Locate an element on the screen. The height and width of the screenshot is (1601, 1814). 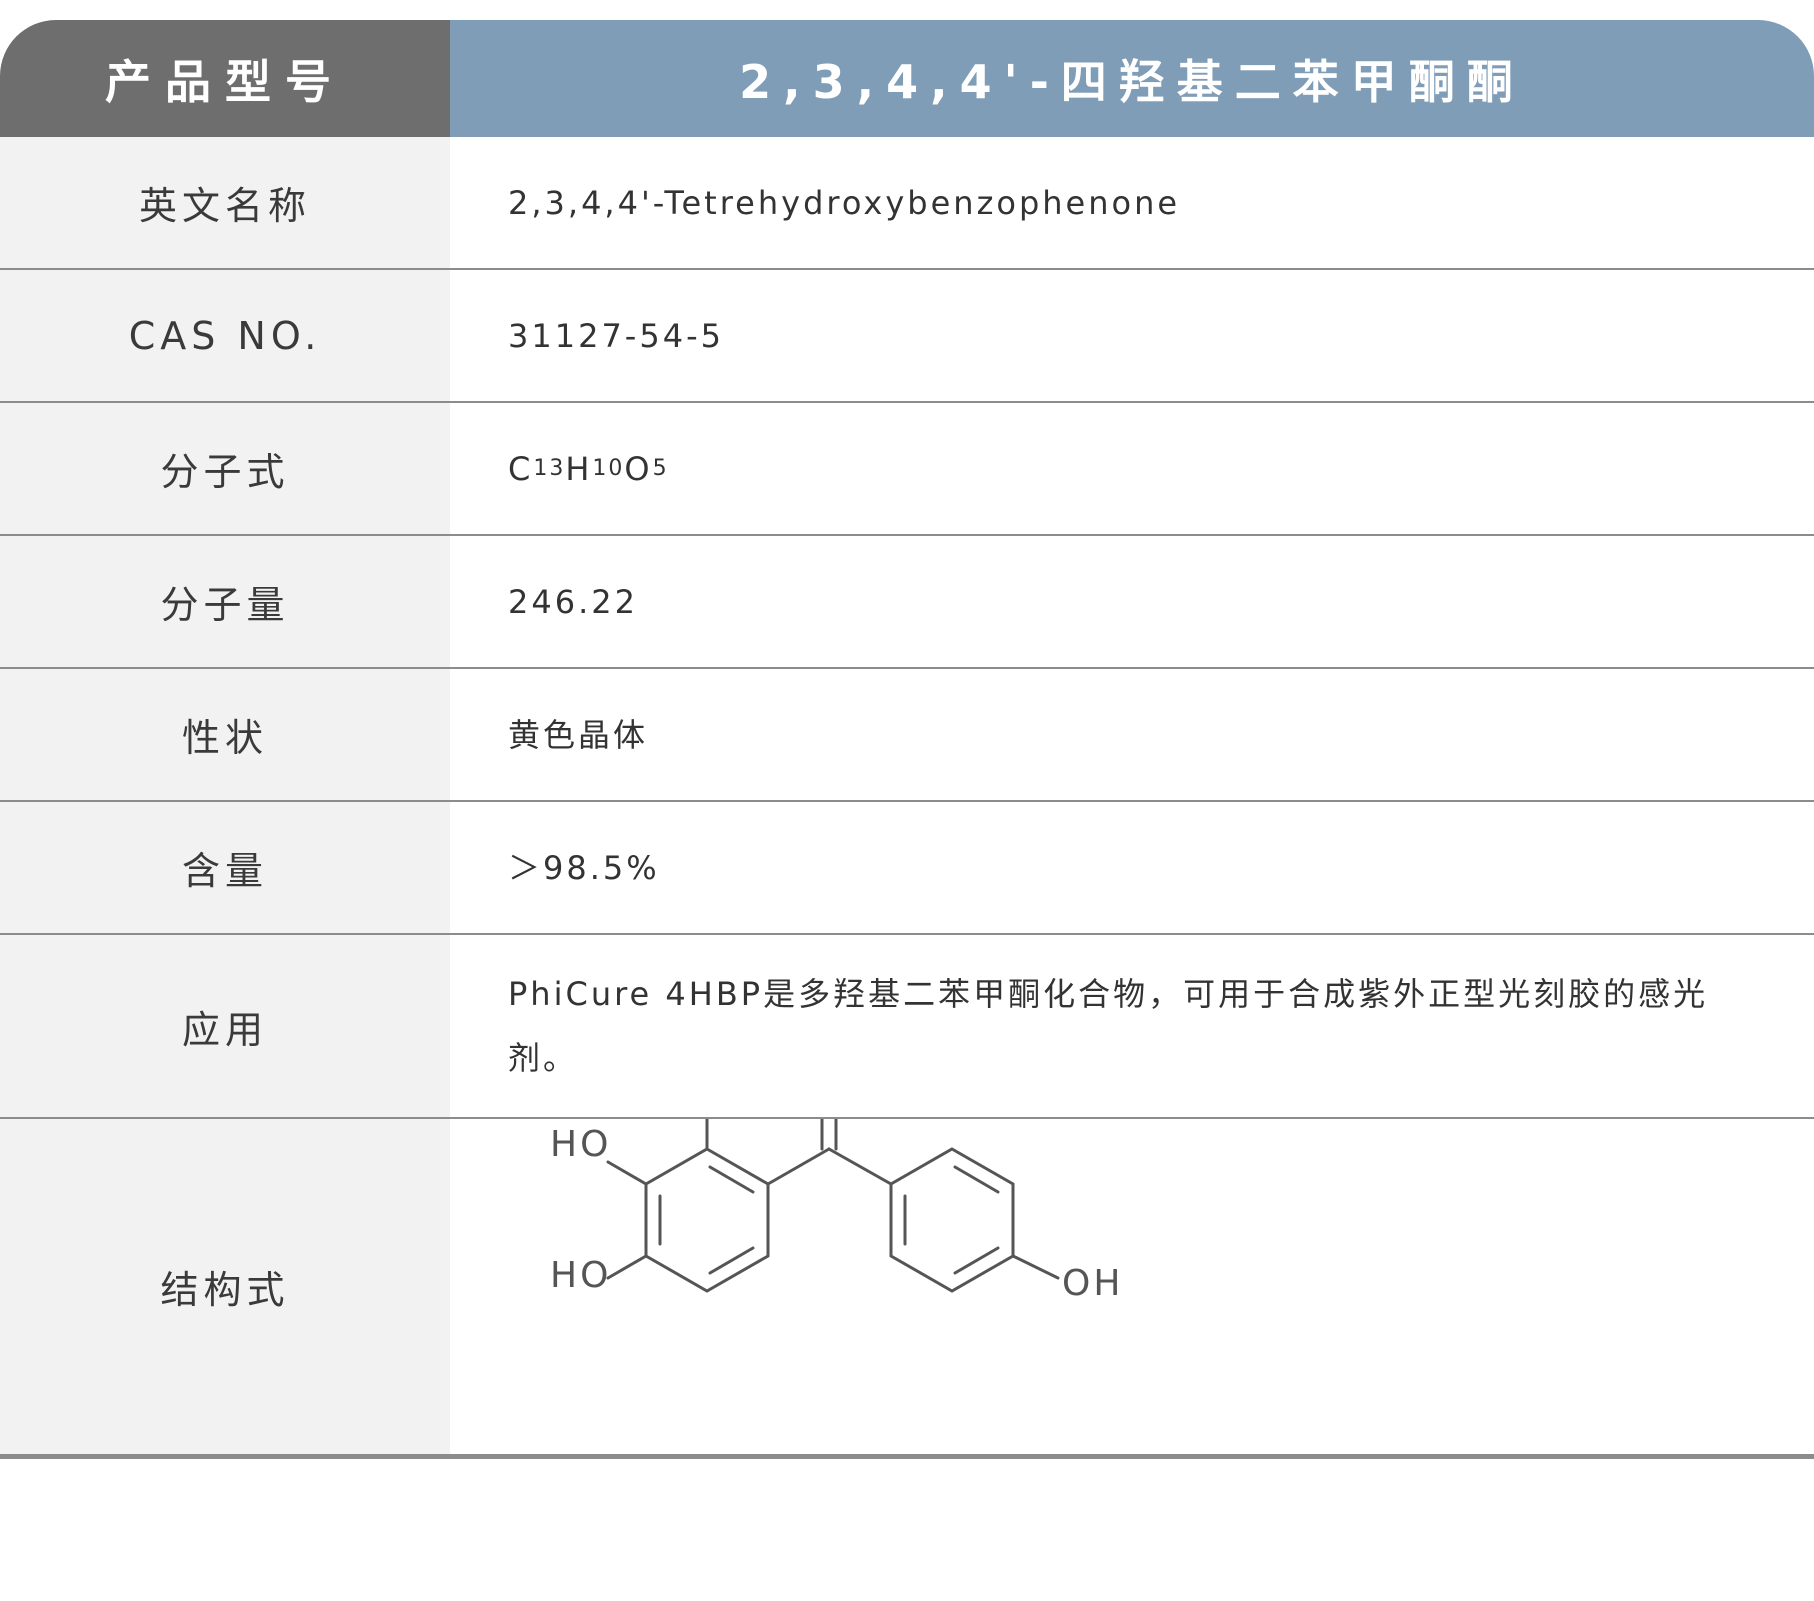
formula-h-count: 10 is located at coordinates (608, 468).